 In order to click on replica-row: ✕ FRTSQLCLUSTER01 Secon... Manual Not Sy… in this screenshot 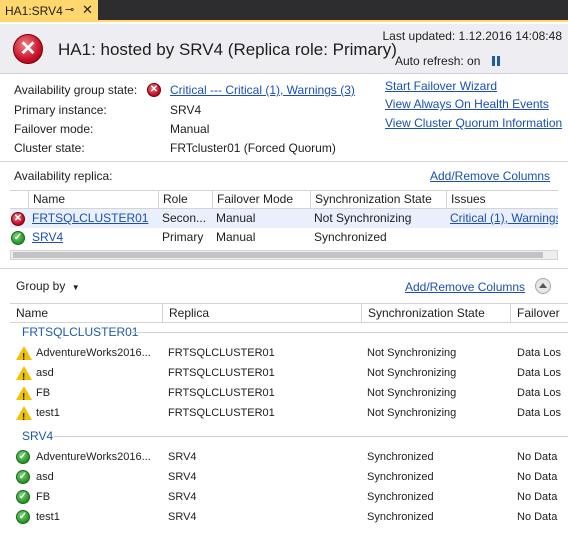, I will do `click(284, 218)`.